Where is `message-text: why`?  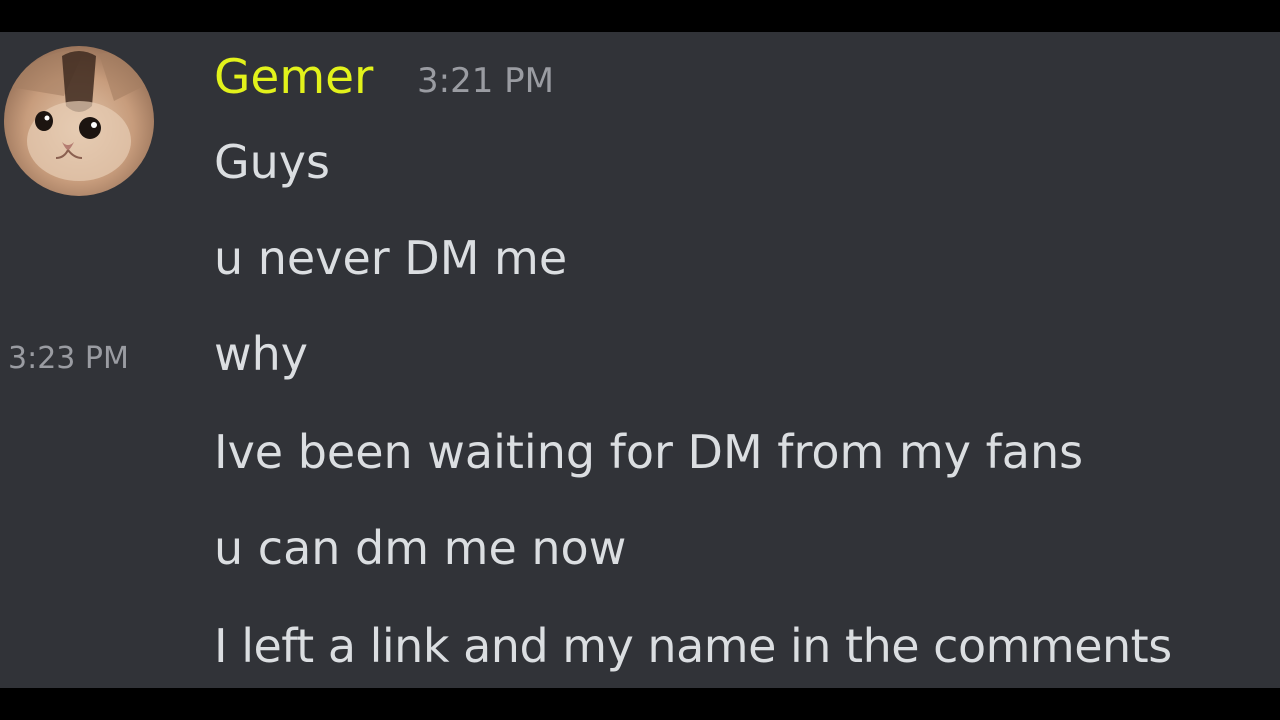 message-text: why is located at coordinates (261, 354).